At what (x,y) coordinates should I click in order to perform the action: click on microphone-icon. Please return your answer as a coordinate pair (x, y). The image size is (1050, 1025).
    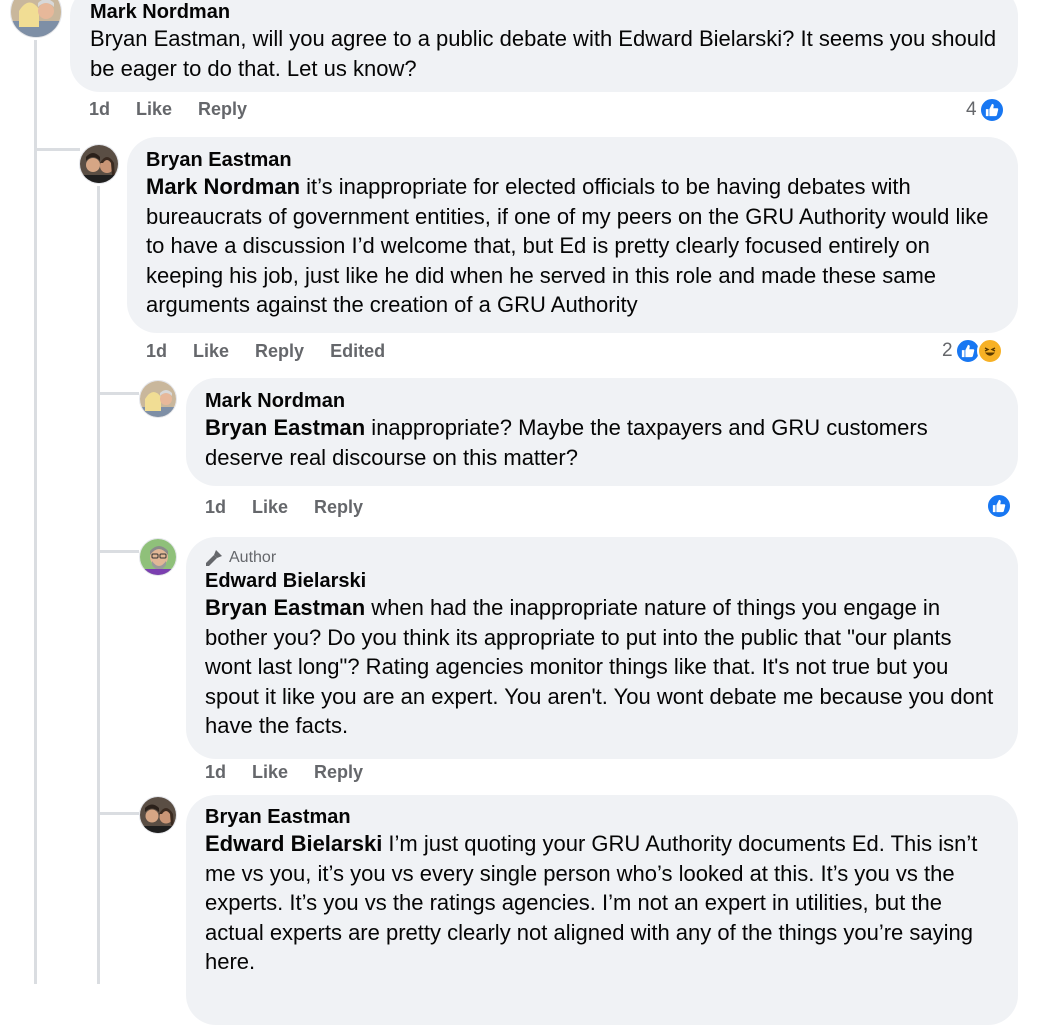
    Looking at the image, I should click on (214, 558).